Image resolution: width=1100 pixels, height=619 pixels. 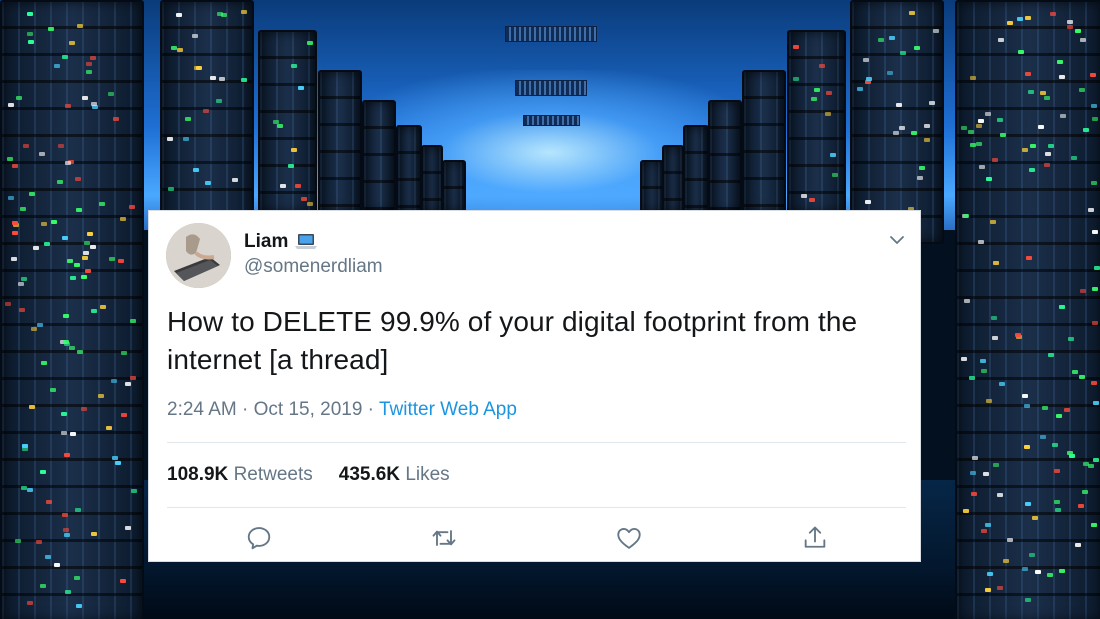 I want to click on reply-button, so click(x=260, y=539).